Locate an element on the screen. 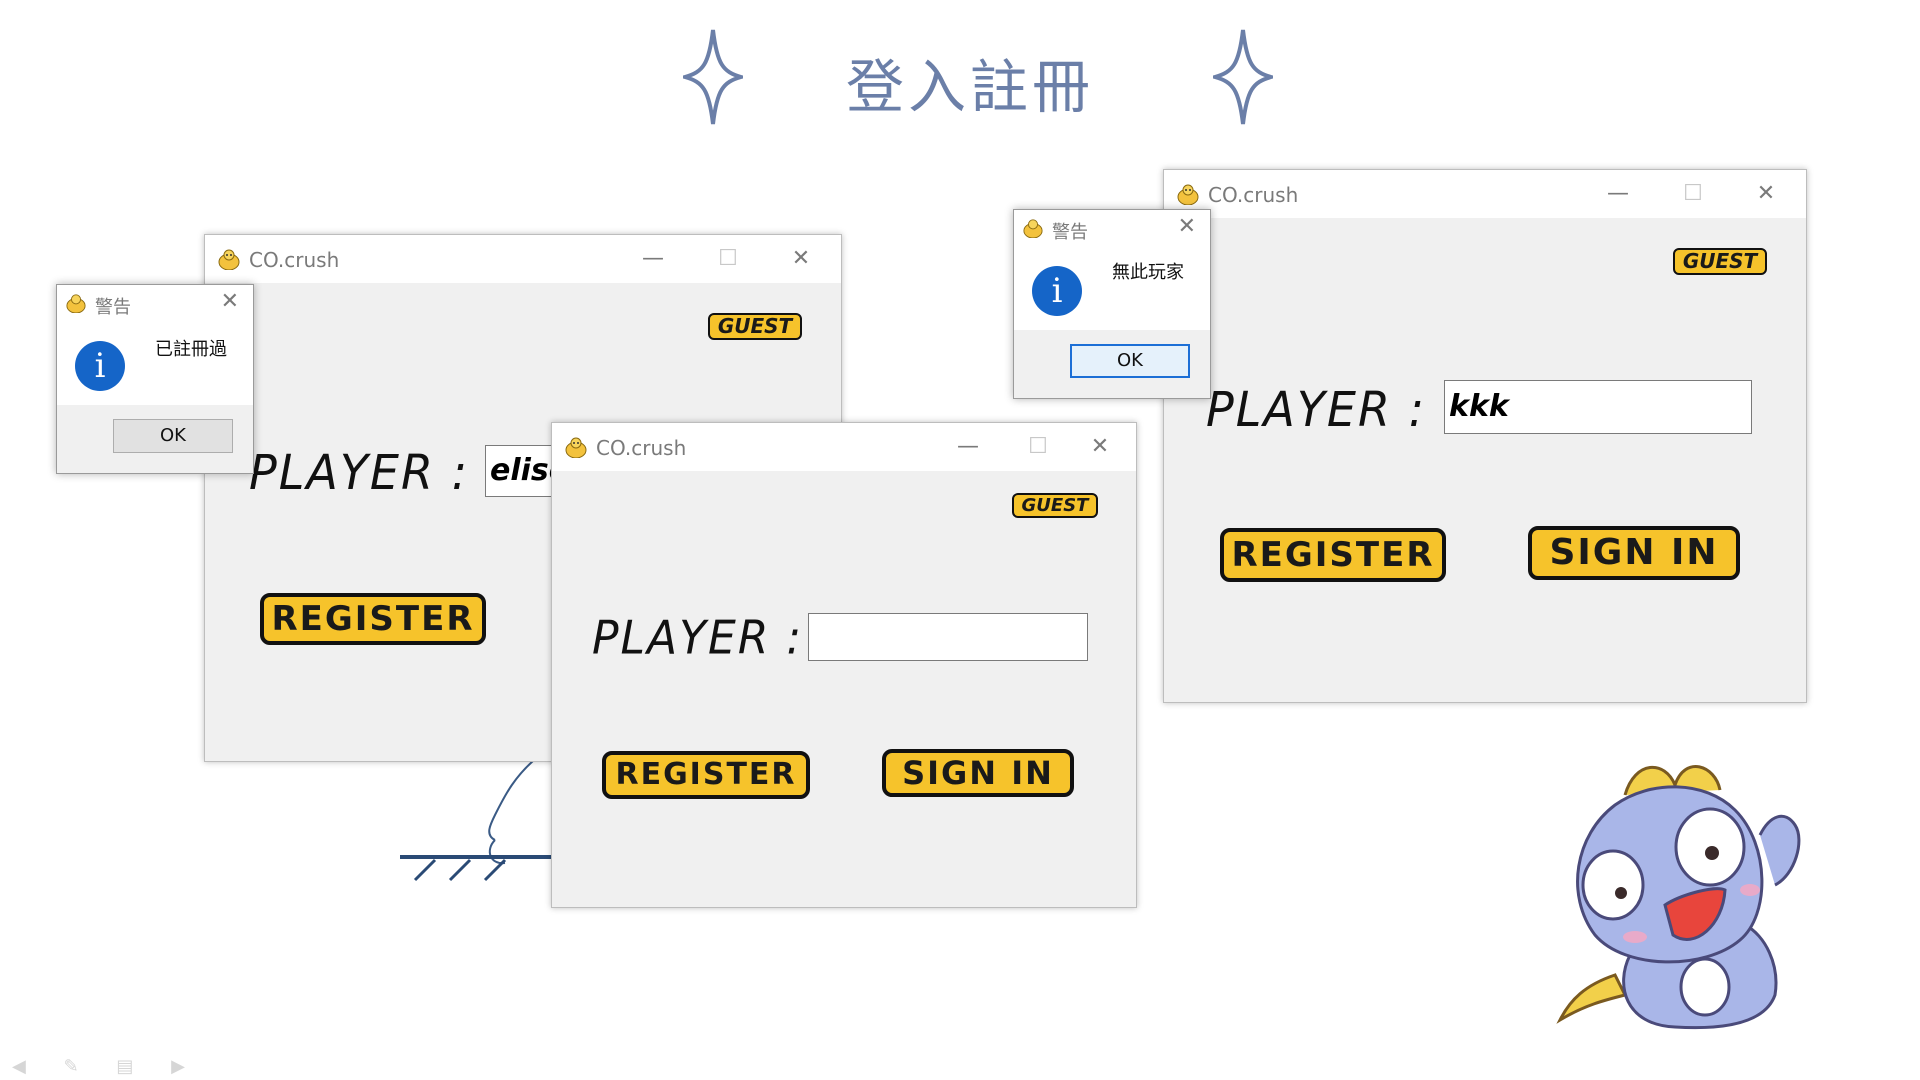  warning-dialog-no-player: 警告 ✕ i 無此玩家 OK is located at coordinates (1112, 304).